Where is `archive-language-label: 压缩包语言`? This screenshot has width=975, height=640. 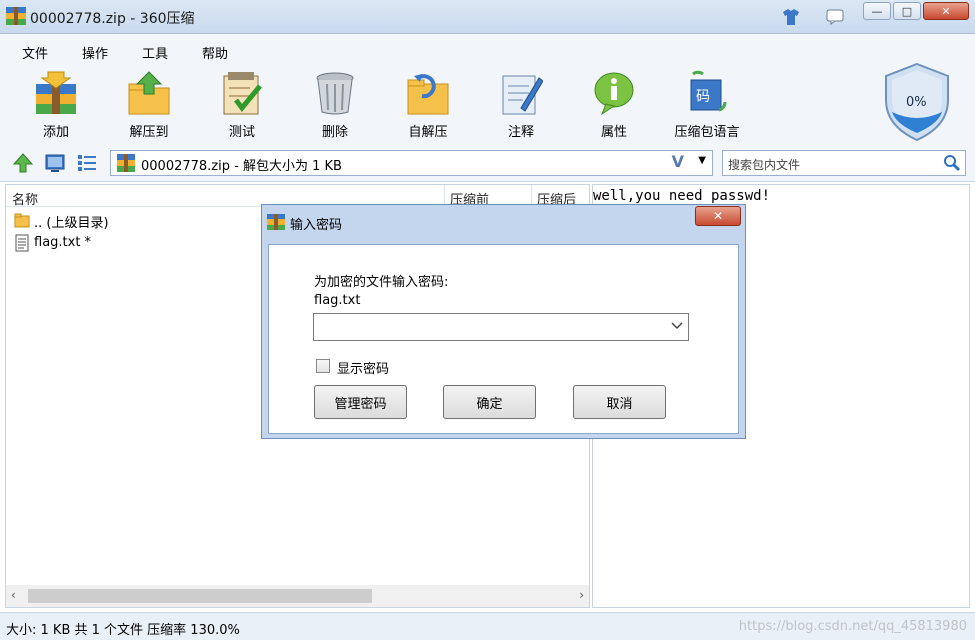 archive-language-label: 压缩包语言 is located at coordinates (707, 132).